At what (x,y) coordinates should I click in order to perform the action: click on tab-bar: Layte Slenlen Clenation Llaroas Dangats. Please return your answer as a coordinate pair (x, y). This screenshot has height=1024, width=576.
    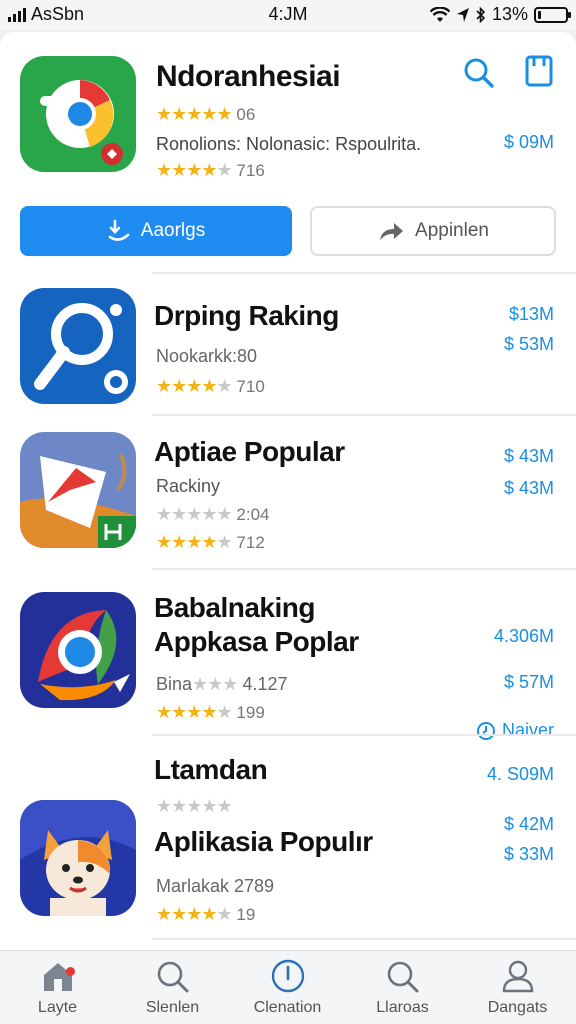
    Looking at the image, I should click on (288, 987).